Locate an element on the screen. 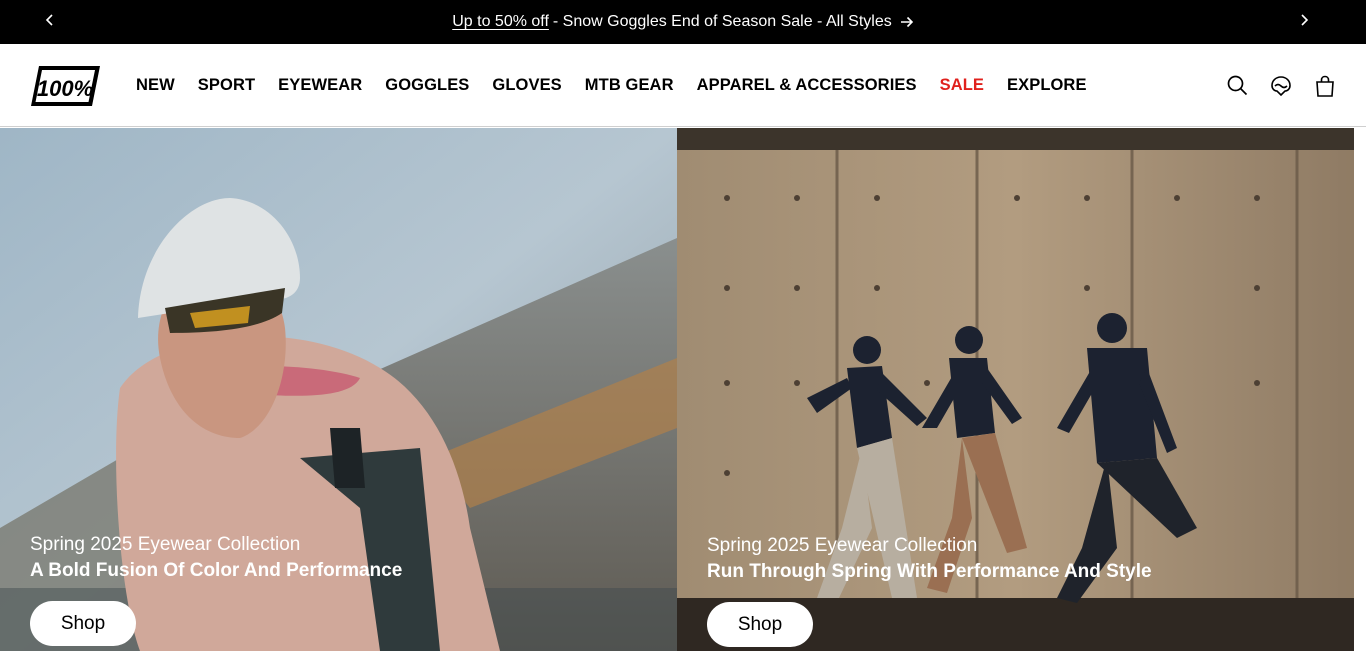  header-actions is located at coordinates (1270, 85).